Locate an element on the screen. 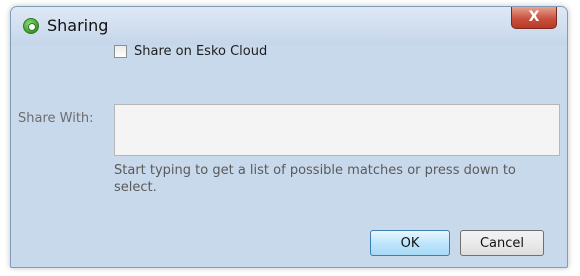  ok-button: OK is located at coordinates (410, 243).